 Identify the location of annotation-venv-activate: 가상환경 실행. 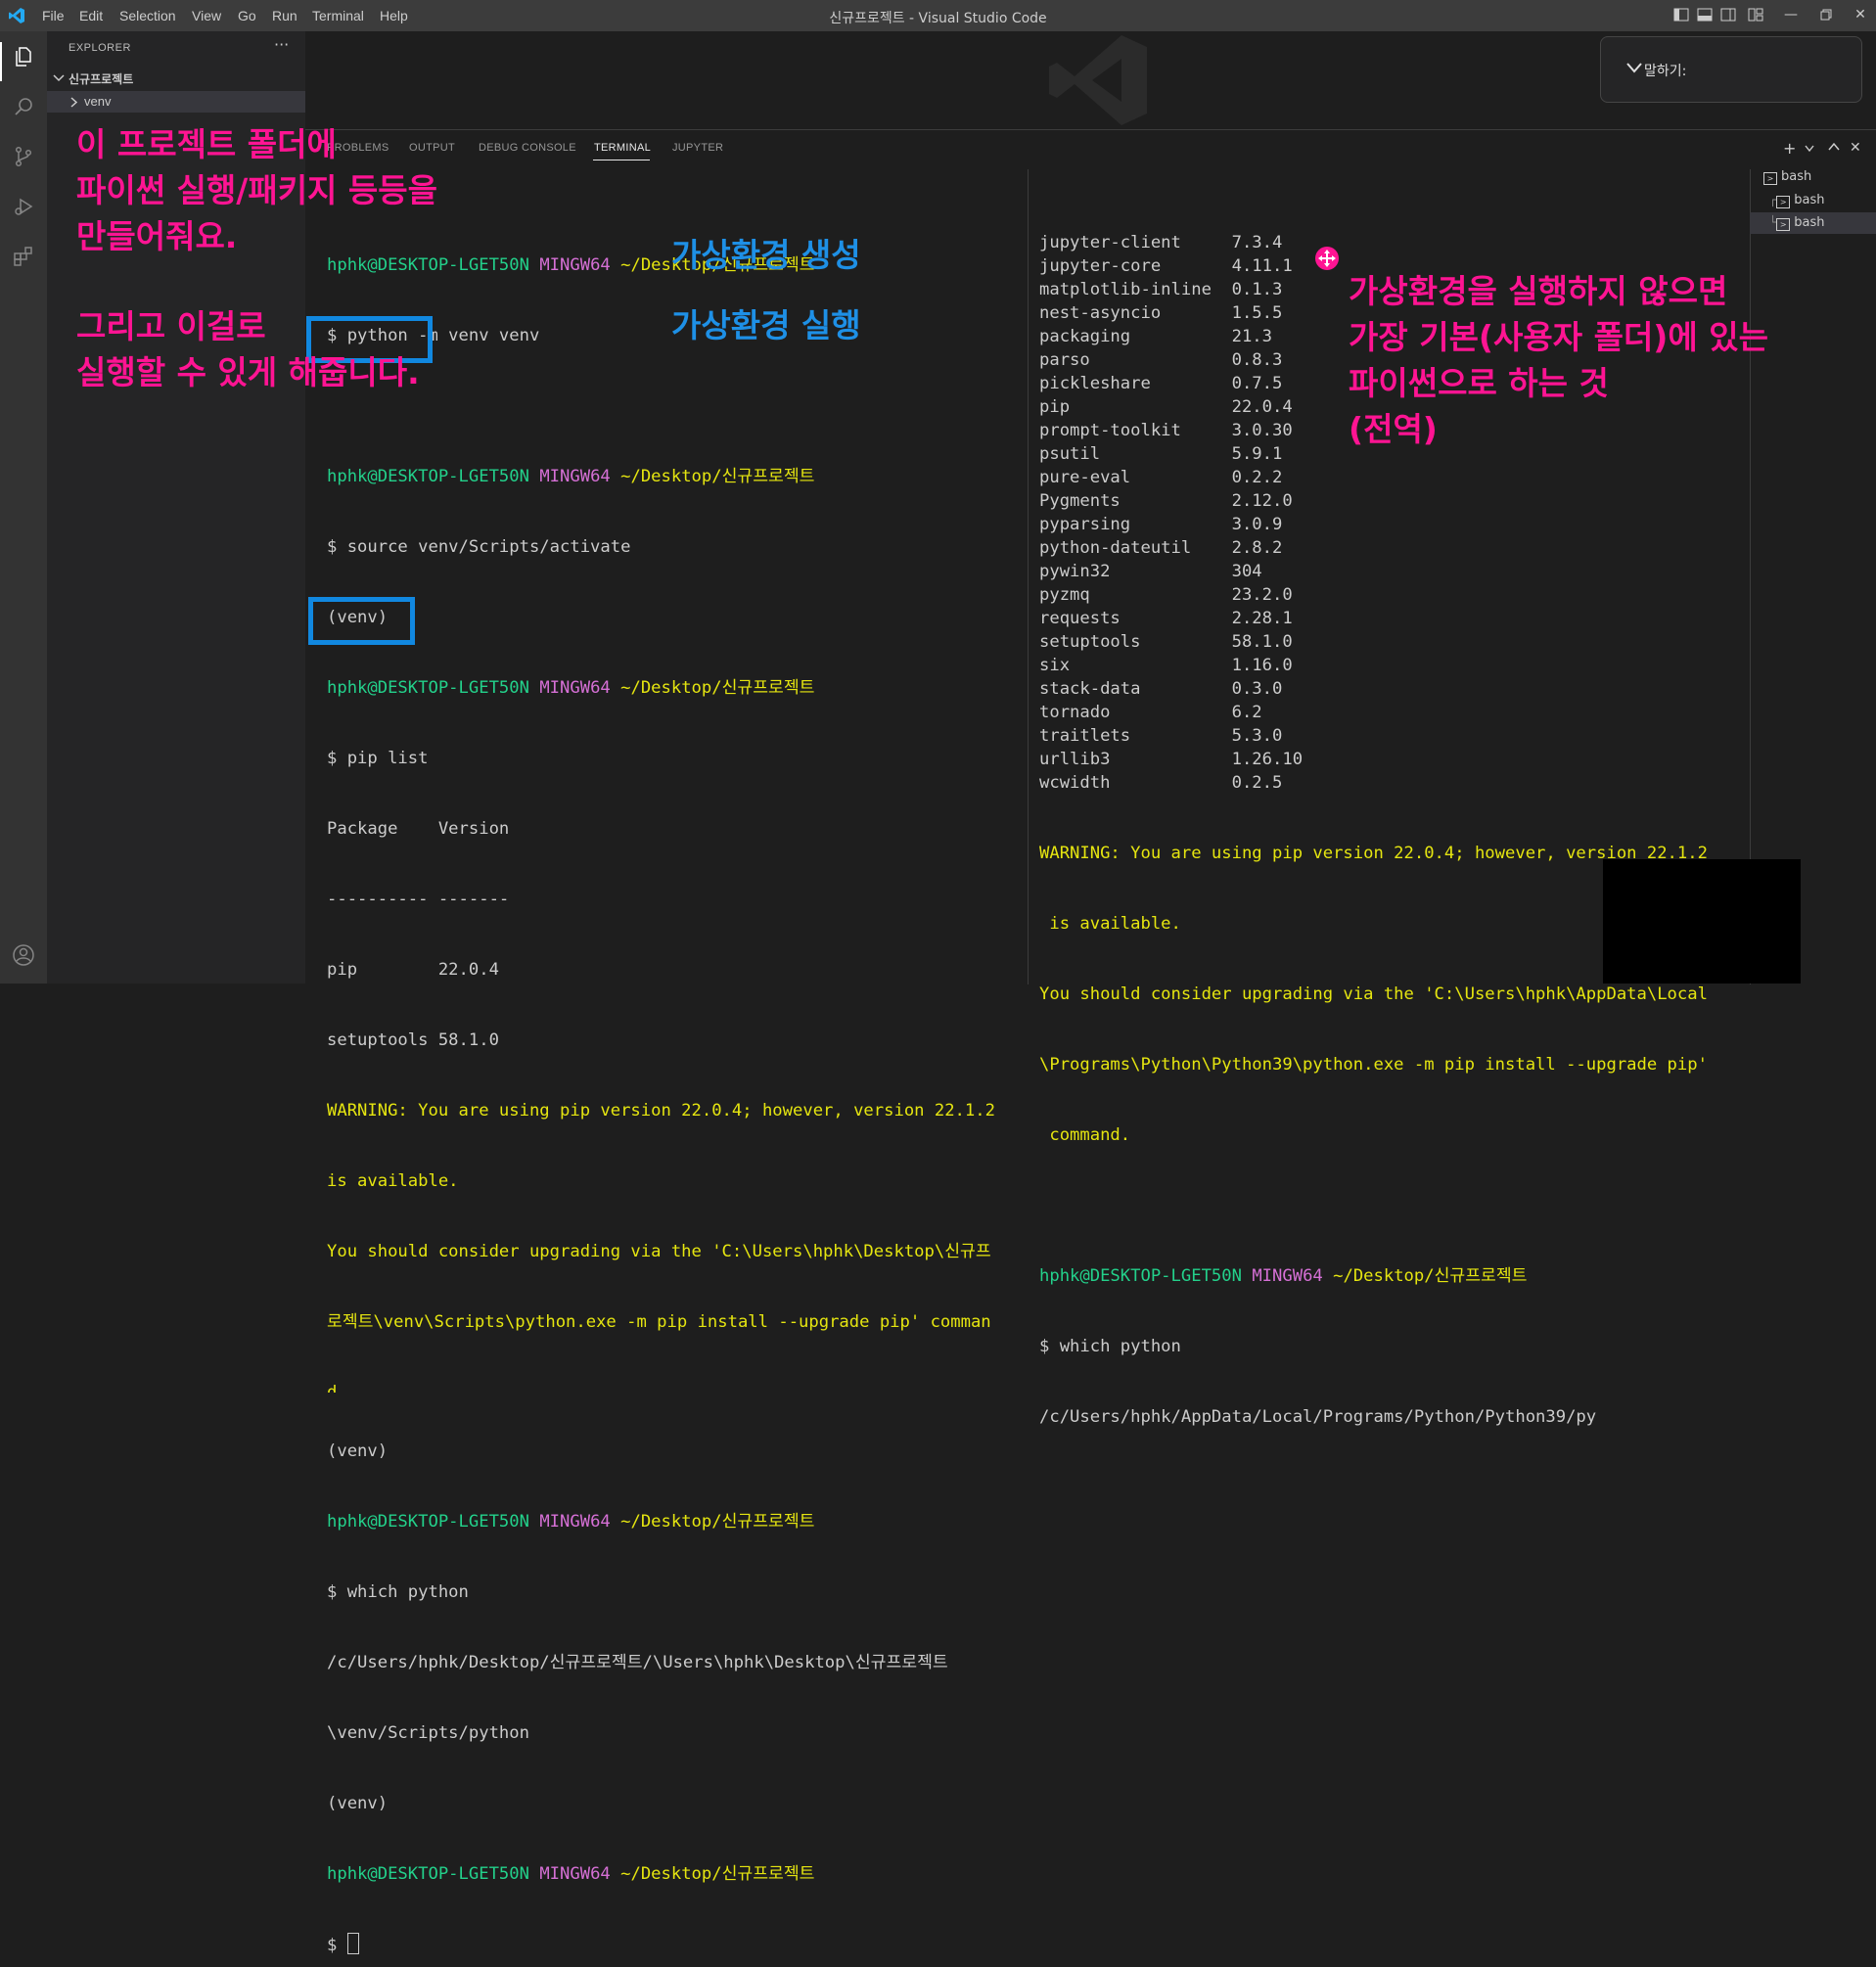
(766, 325).